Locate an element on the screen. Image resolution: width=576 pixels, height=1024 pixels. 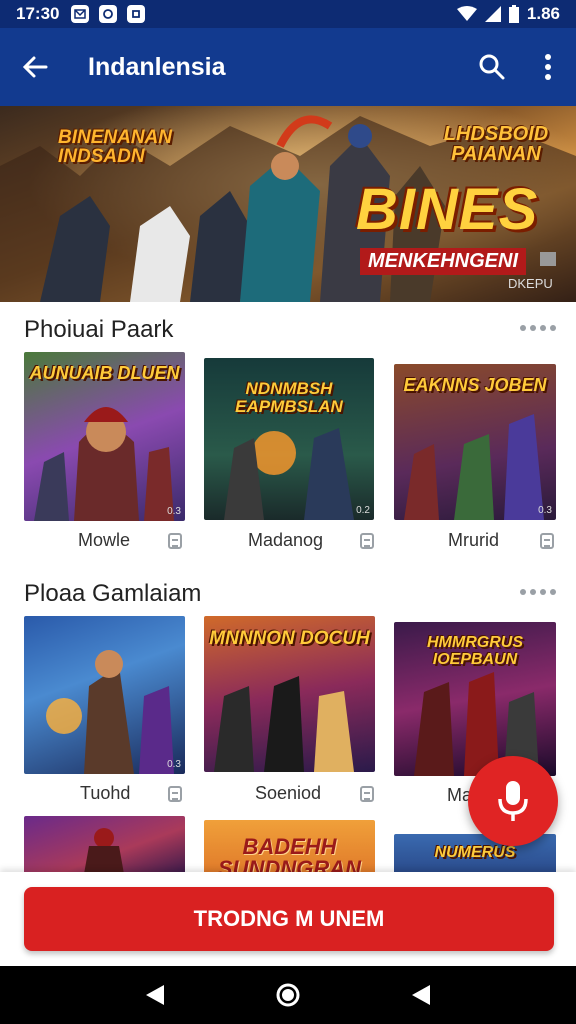
game-thumb-8: BADEHH SUNDNGRAN is located at coordinates (289, 847).